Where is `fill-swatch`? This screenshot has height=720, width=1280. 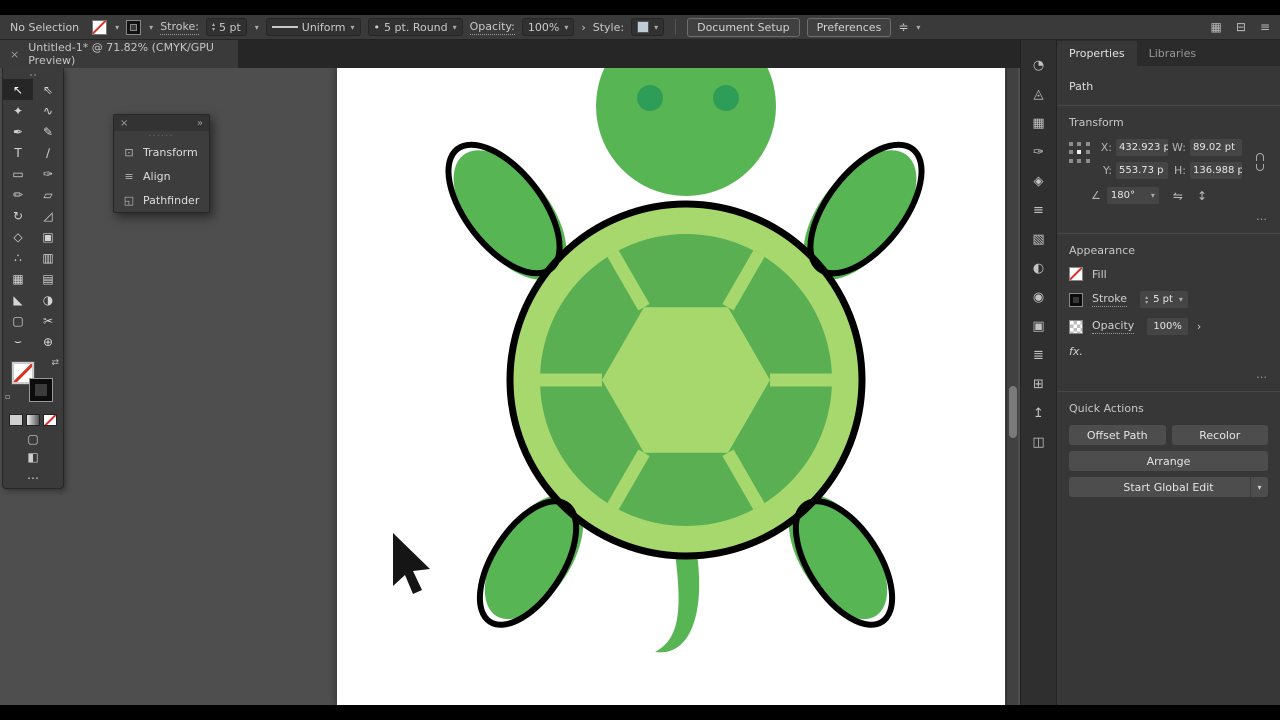 fill-swatch is located at coordinates (100, 27).